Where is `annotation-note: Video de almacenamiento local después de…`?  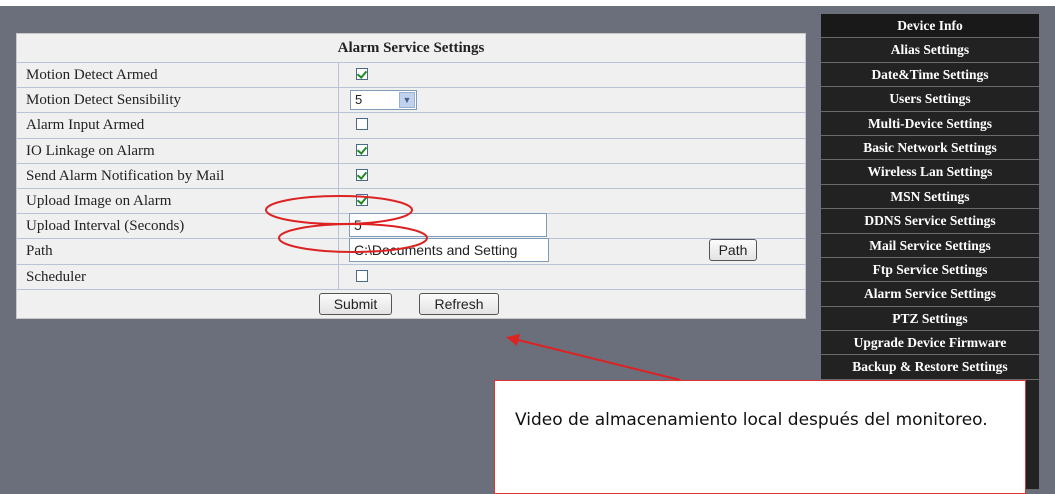
annotation-note: Video de almacenamiento local después de… is located at coordinates (760, 437).